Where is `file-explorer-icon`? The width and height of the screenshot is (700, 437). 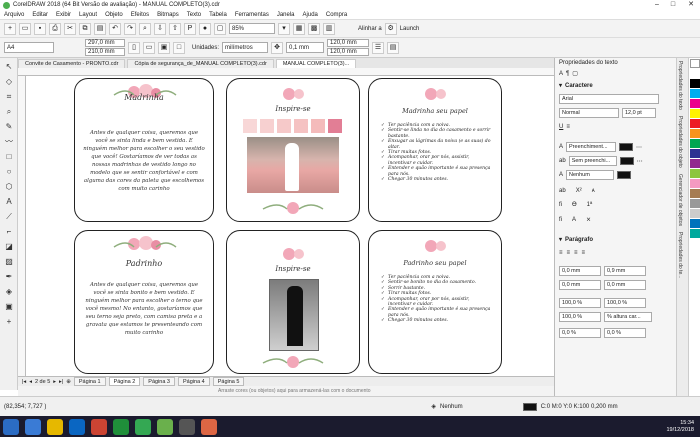
file-explorer-icon is located at coordinates (55, 426).